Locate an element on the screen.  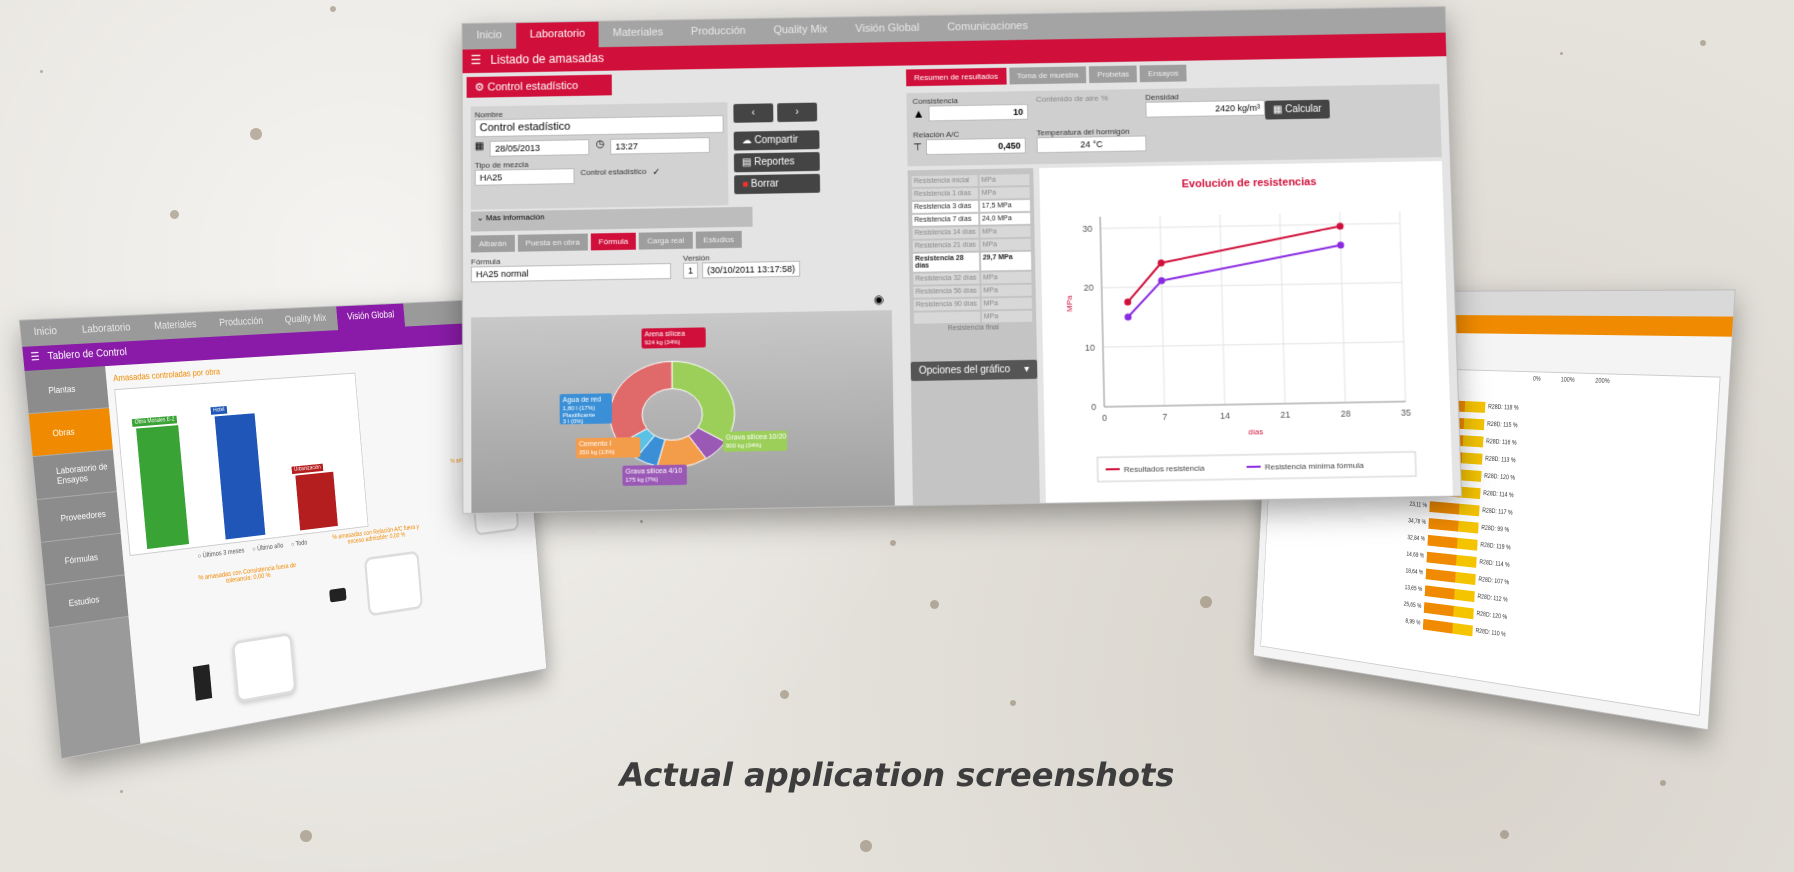
dashboard-nav-tab: Producción is located at coordinates (241, 323).